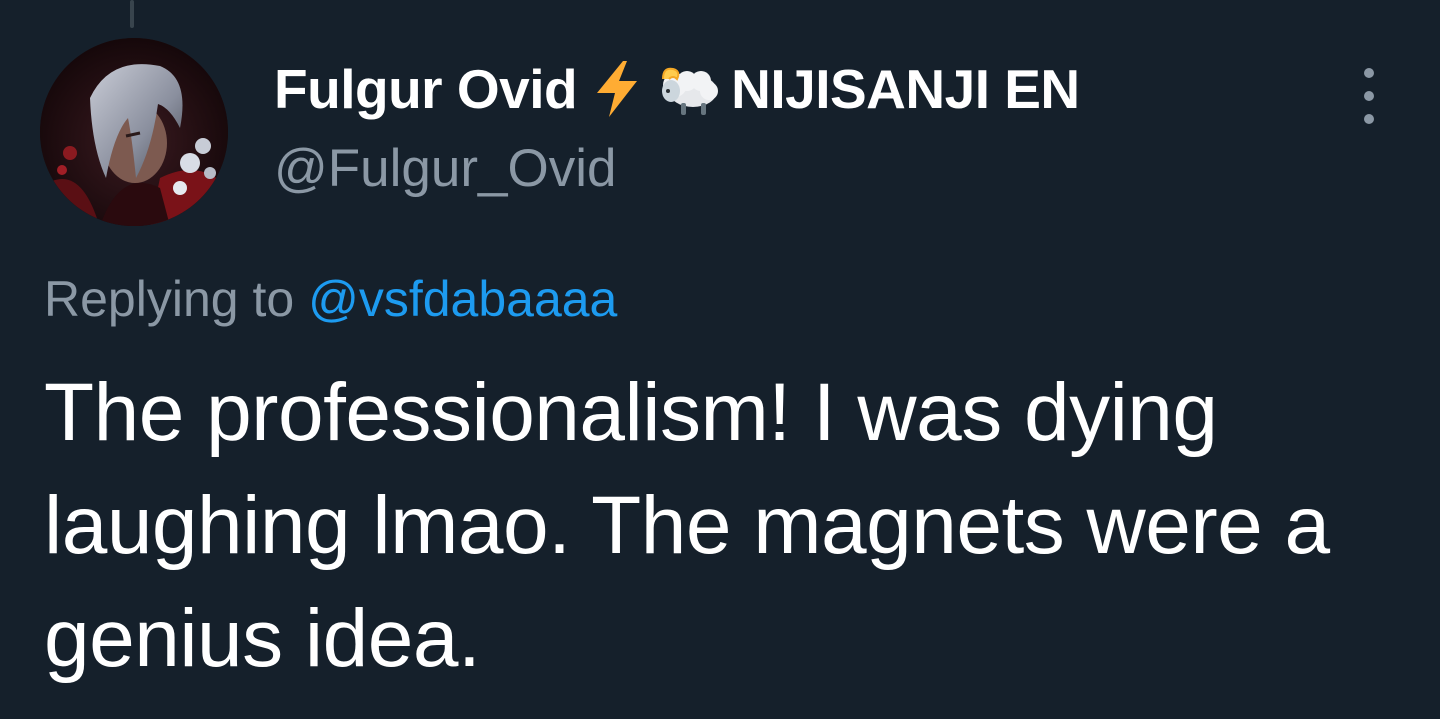  I want to click on more-options-button, so click(1370, 96).